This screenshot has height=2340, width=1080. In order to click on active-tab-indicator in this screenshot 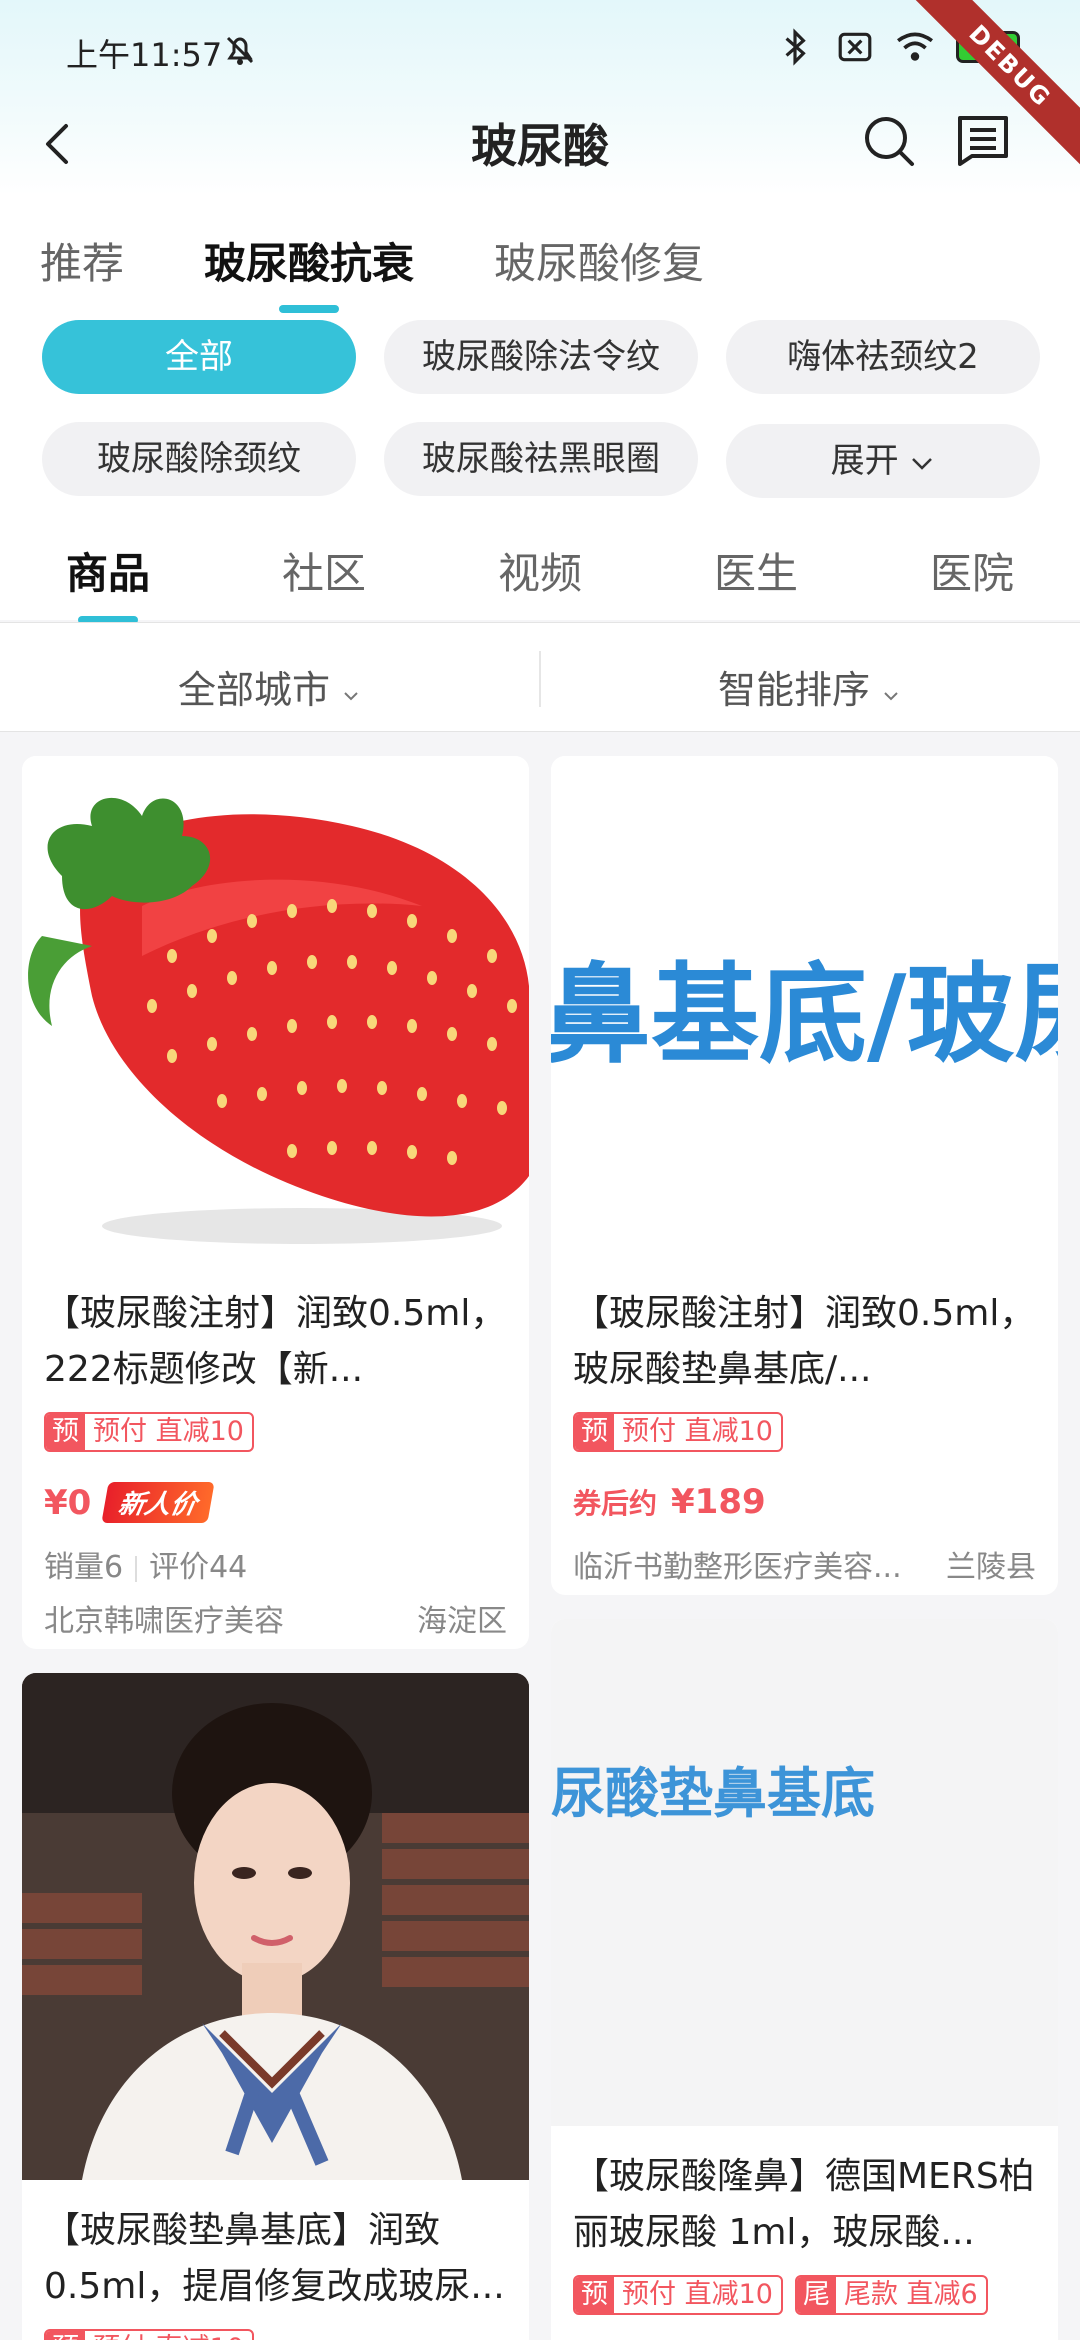, I will do `click(309, 309)`.